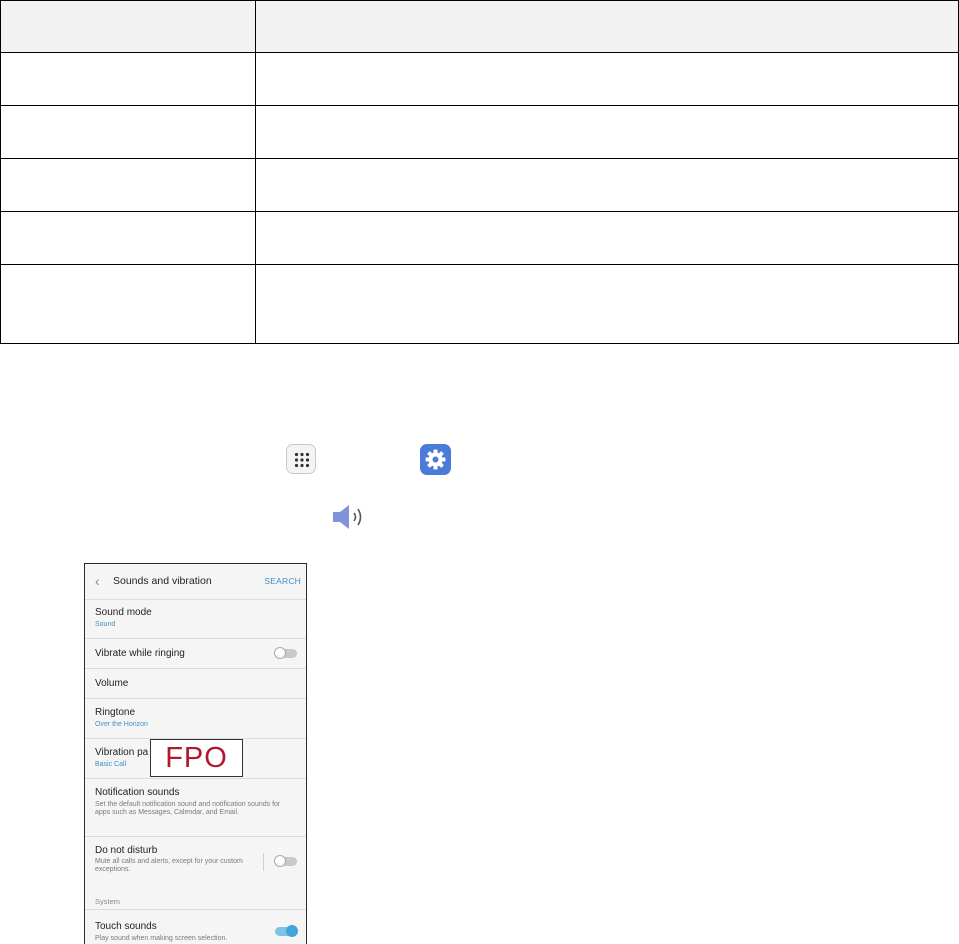  I want to click on sound-volume-icon, so click(347, 517).